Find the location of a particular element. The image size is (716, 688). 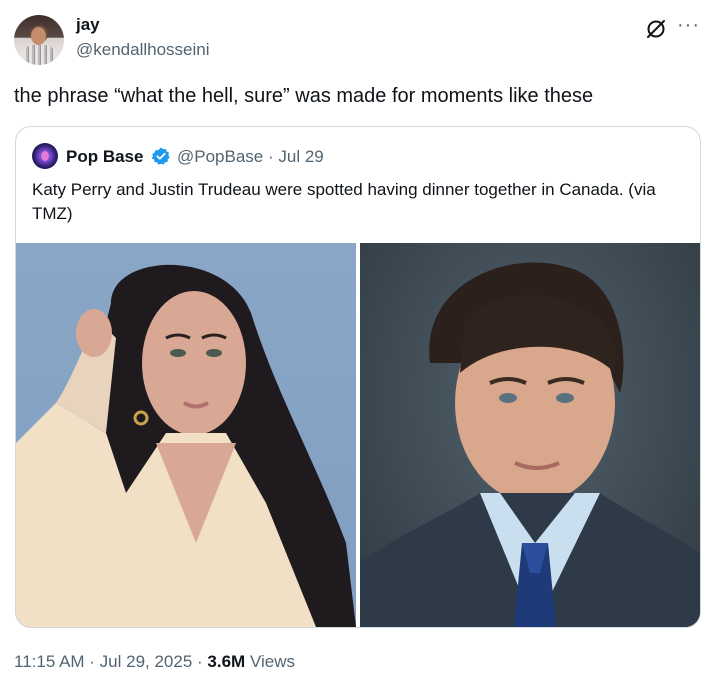

views-label: Views is located at coordinates (270, 661).